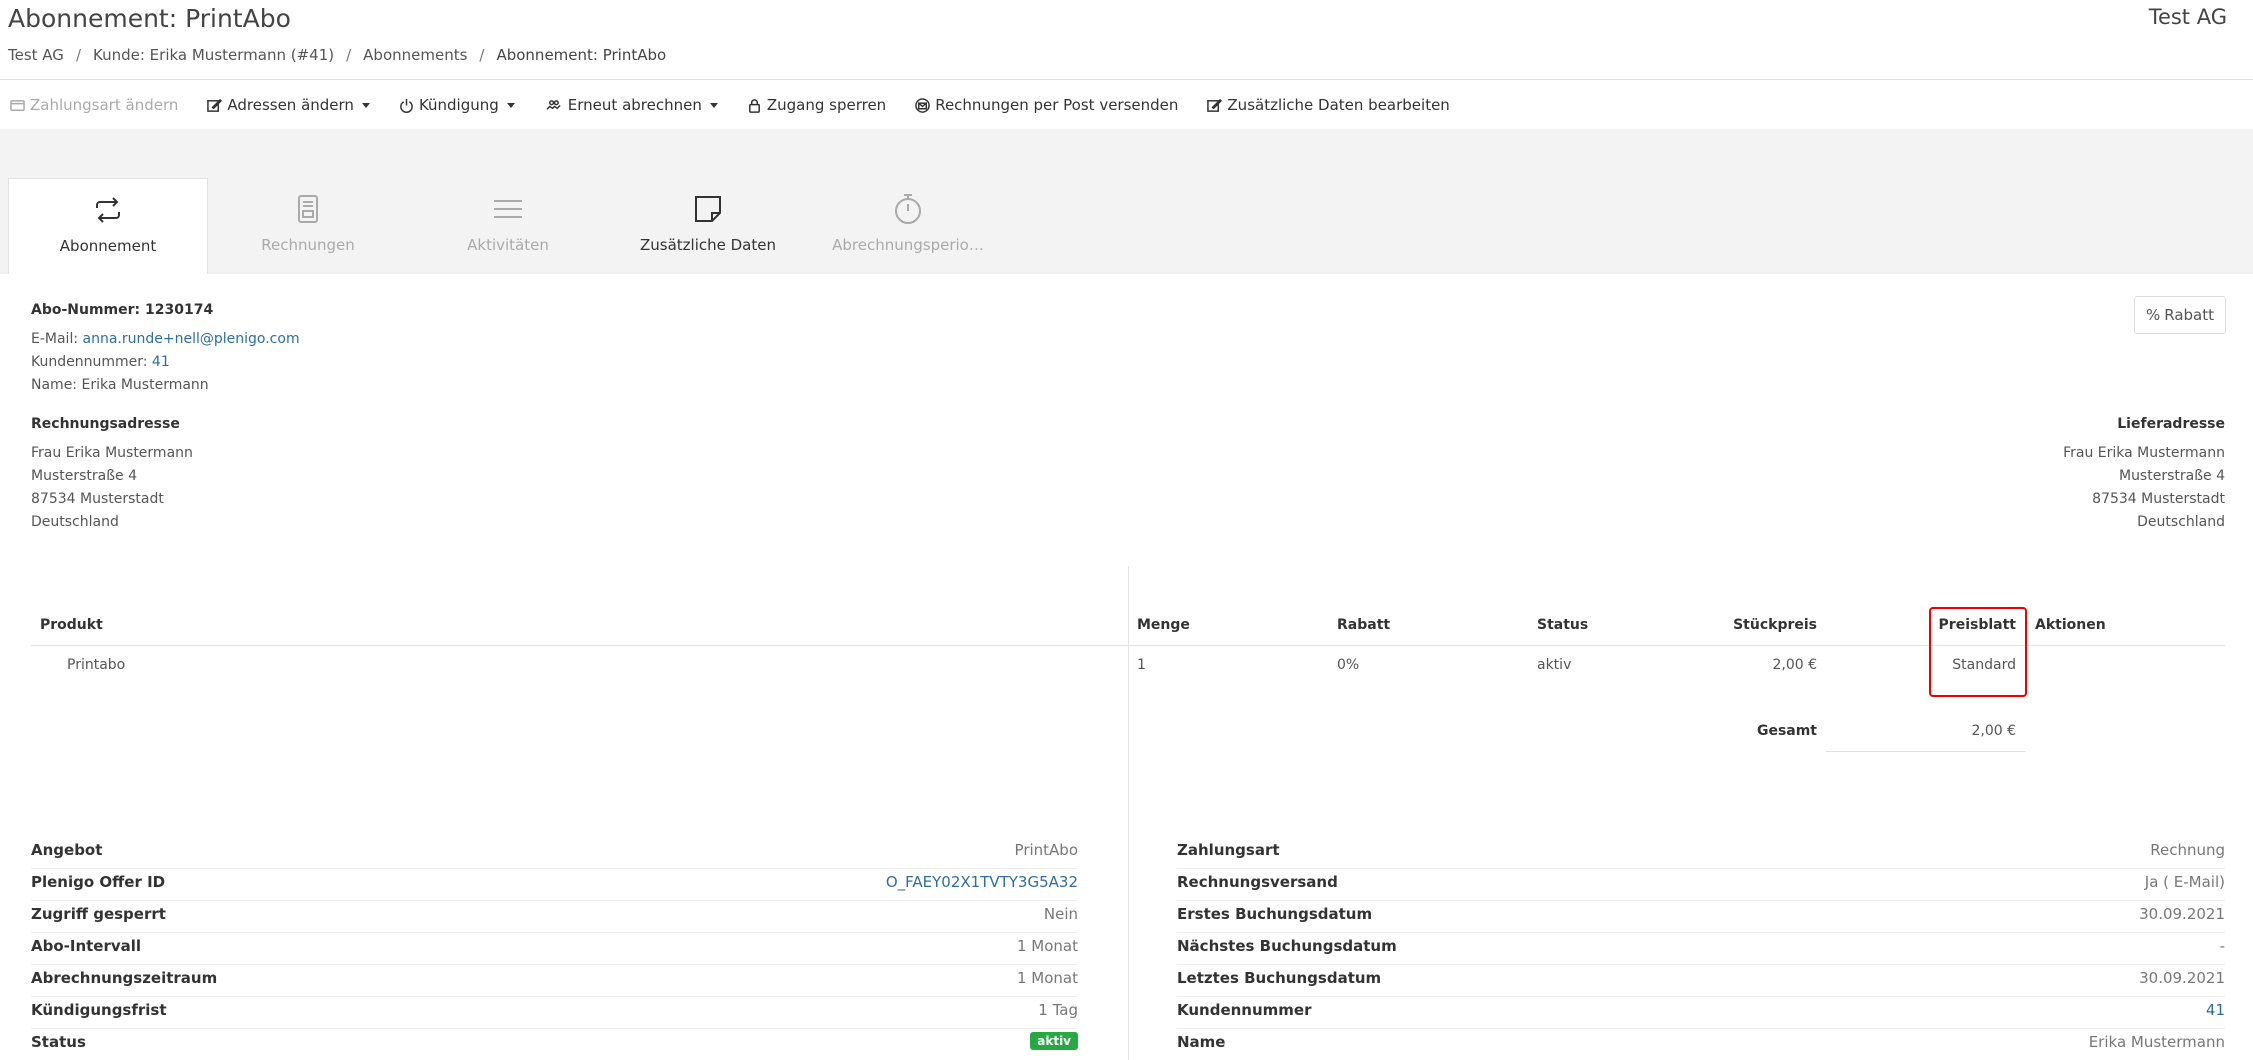 The width and height of the screenshot is (2253, 1060). Describe the element at coordinates (581, 55) in the screenshot. I see `breadcrumb-current: Abonnement: PrintAbo` at that location.